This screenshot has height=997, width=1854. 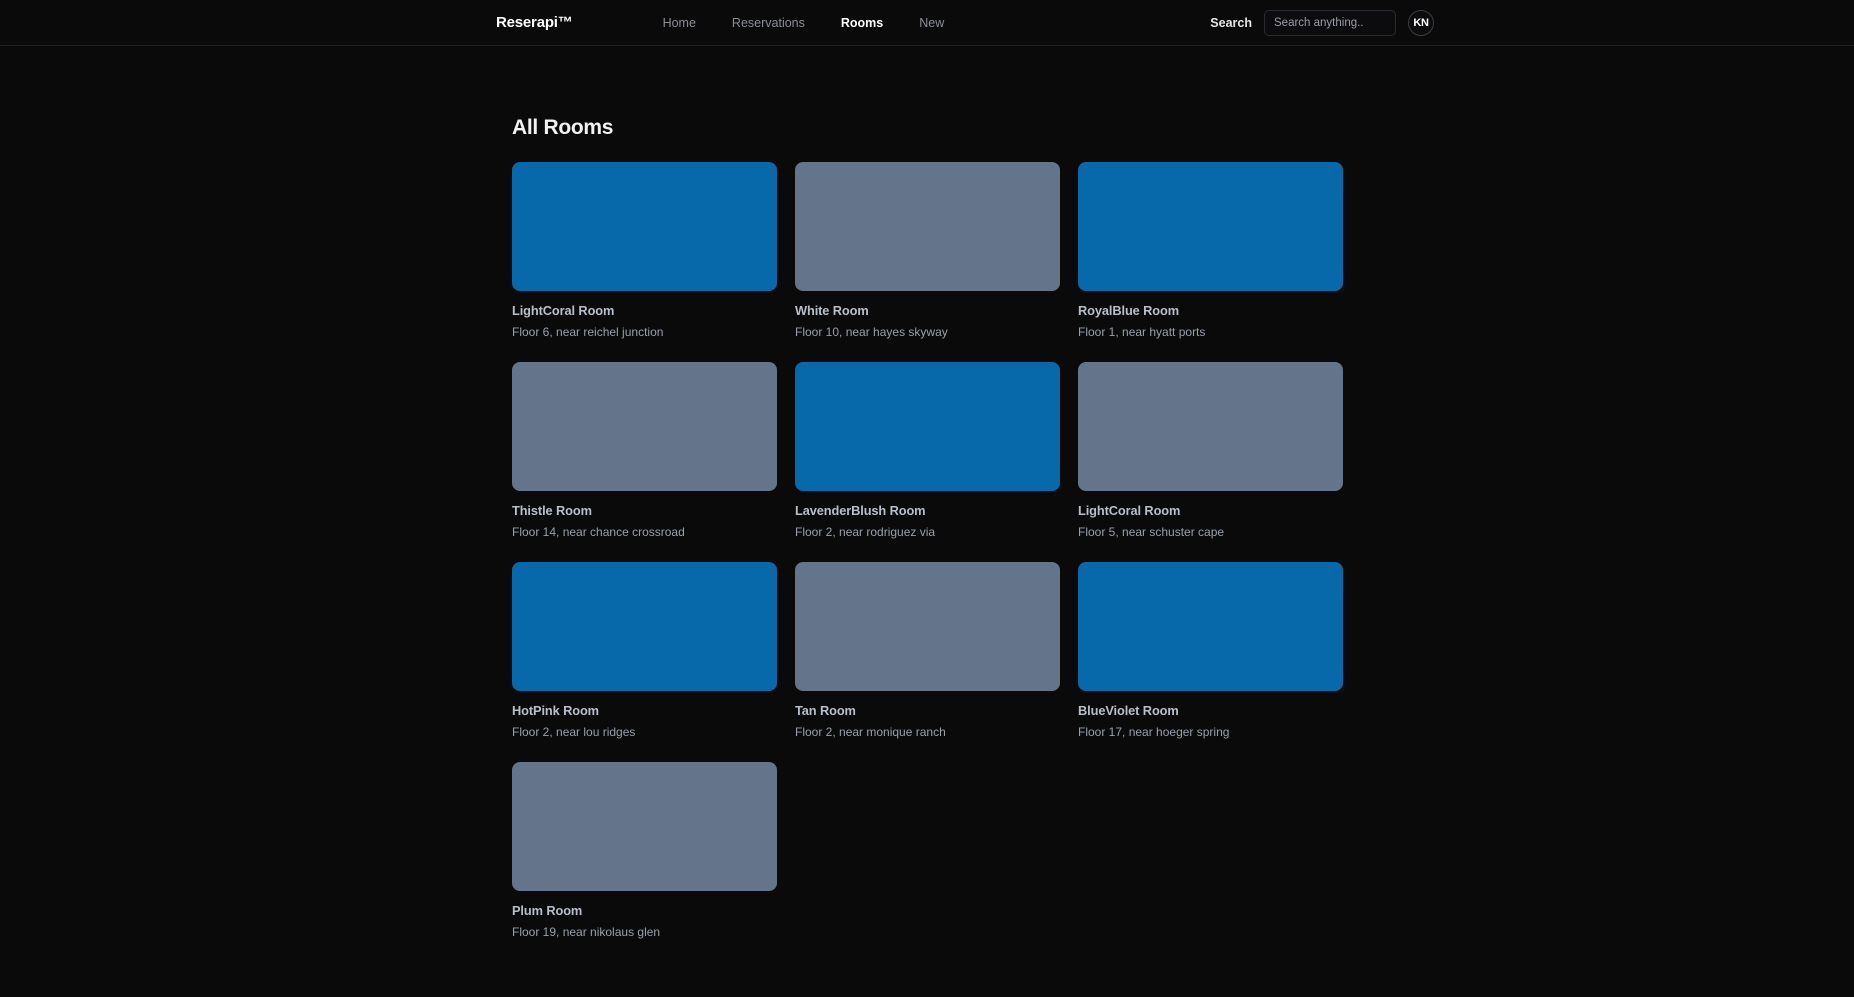 I want to click on main-navigation: Home Reservations Rooms New, so click(x=804, y=23).